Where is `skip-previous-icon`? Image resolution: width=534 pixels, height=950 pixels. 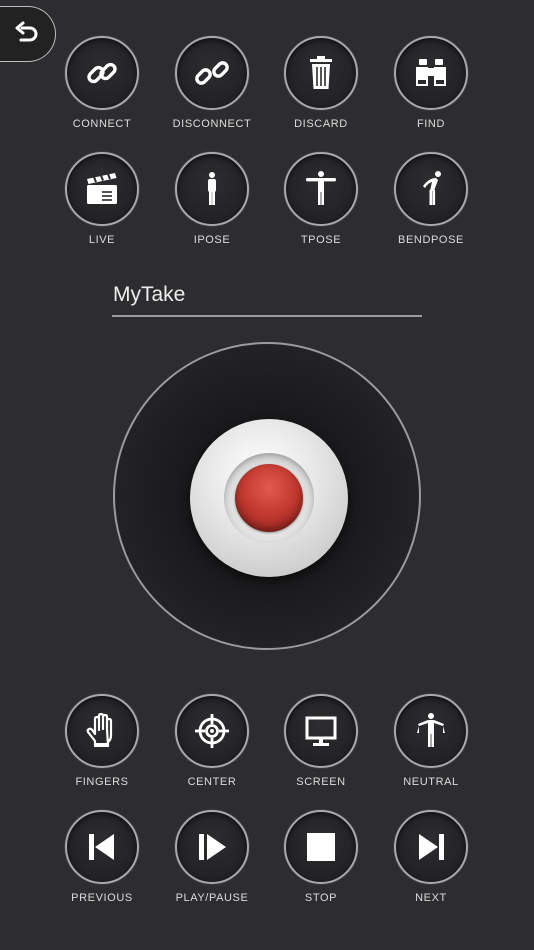
skip-previous-icon is located at coordinates (101, 847).